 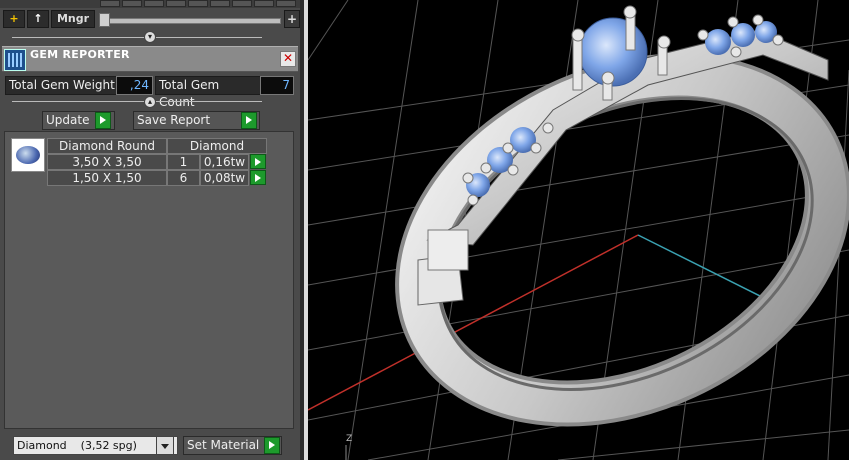 I want to click on update-button-label: Update, so click(x=68, y=120).